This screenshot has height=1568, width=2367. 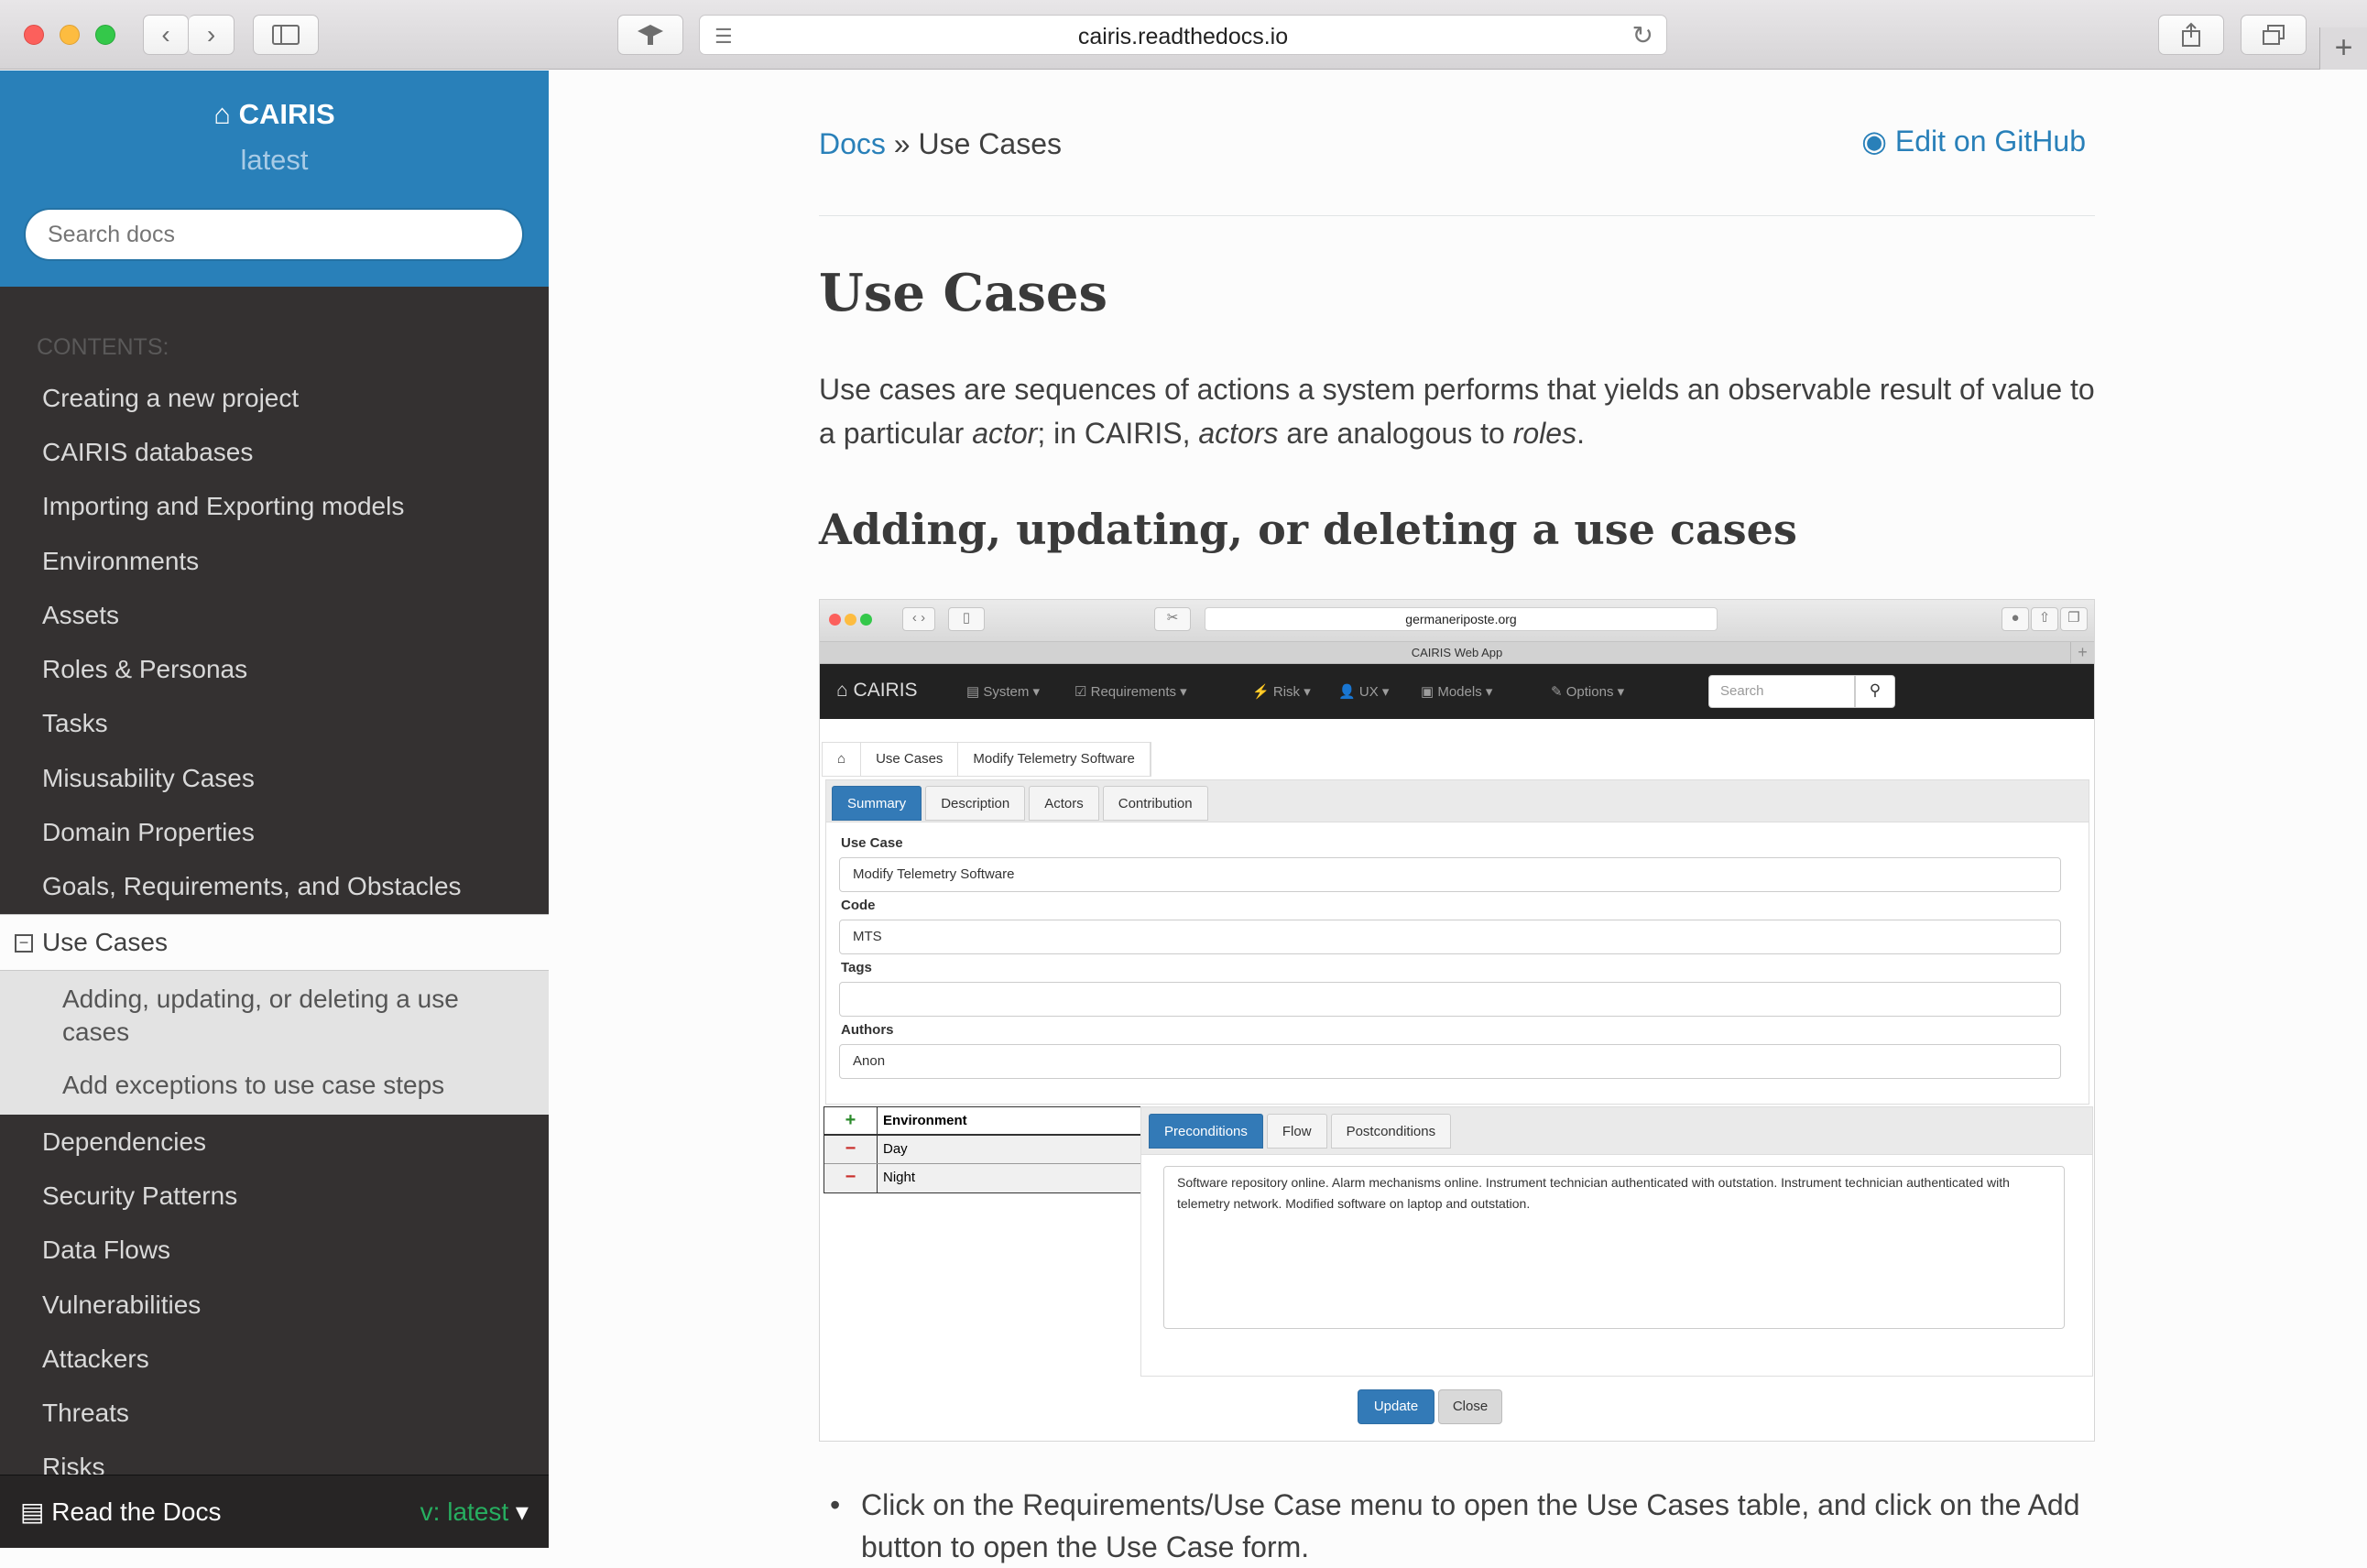 I want to click on nav-item: Environments, so click(x=274, y=561).